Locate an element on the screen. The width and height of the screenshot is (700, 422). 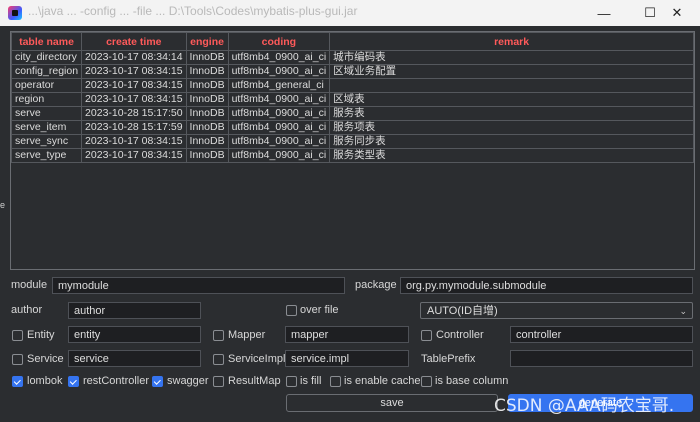
module-label: module is located at coordinates (29, 285).